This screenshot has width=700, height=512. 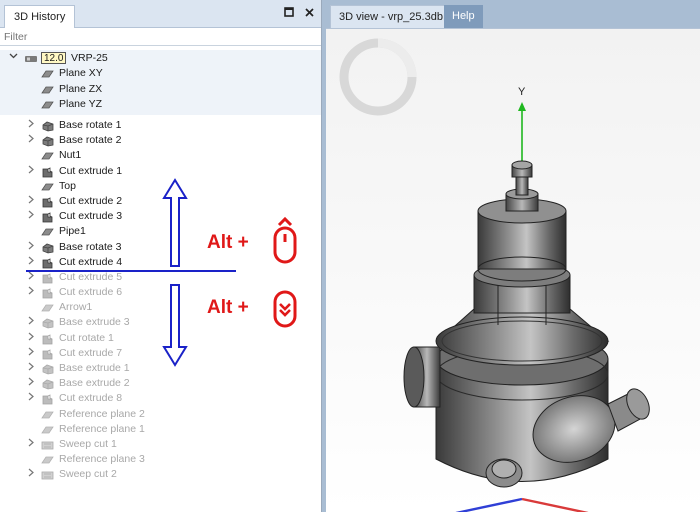 I want to click on alt-scroll-down-label: Alt +, so click(x=228, y=307).